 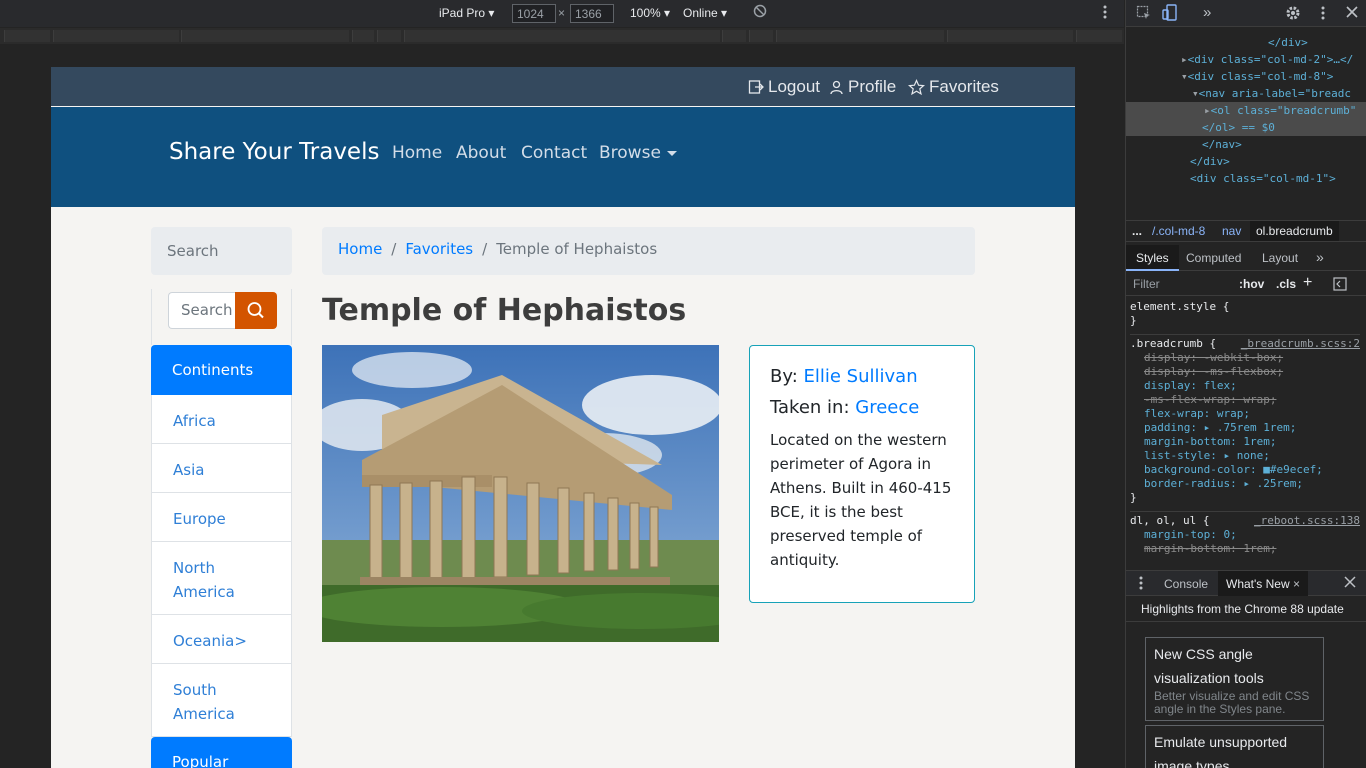 I want to click on dom-node-selected: ▸<ol class="breadcrumb", so click(x=1246, y=110).